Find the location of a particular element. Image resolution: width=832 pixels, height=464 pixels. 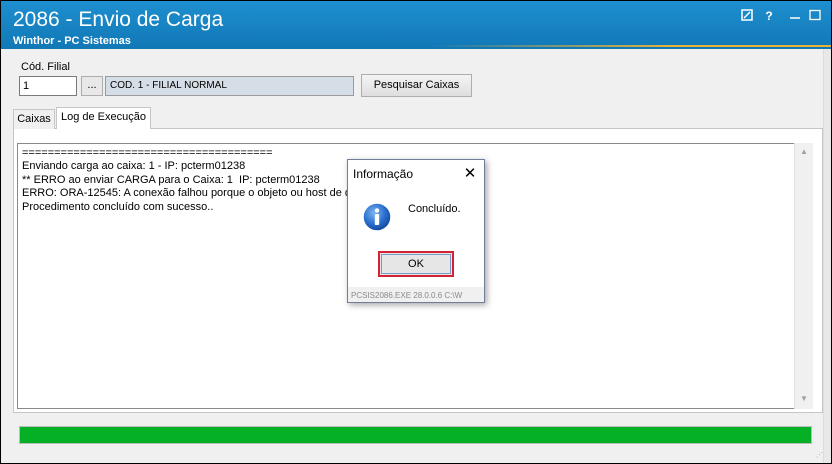

title-separator is located at coordinates (631, 46).